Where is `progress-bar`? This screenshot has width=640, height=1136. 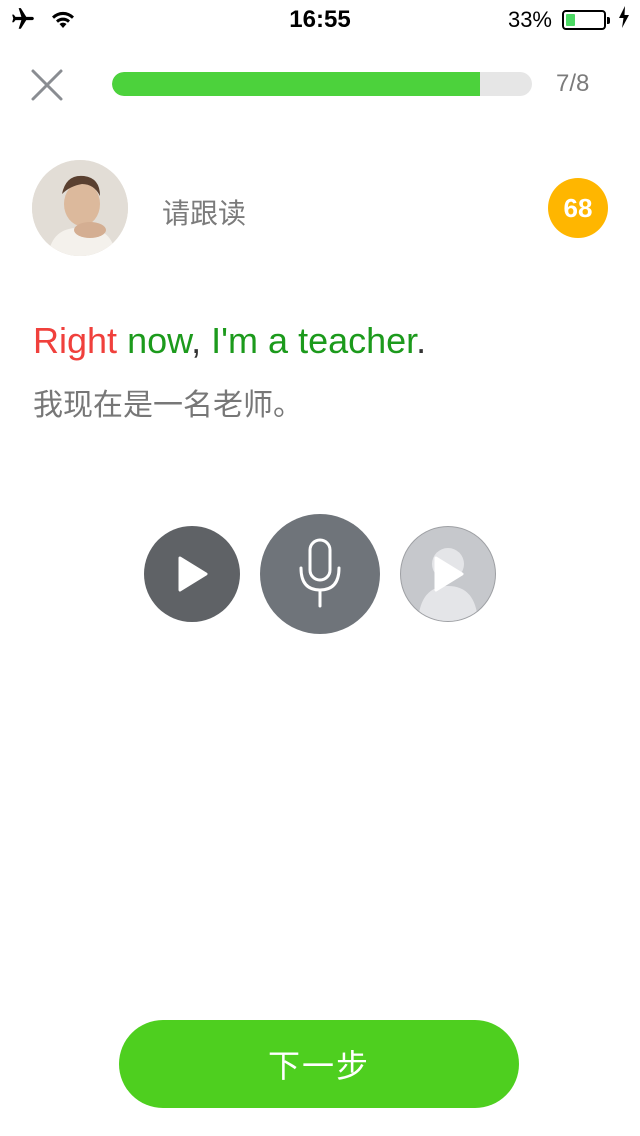
progress-bar is located at coordinates (322, 84).